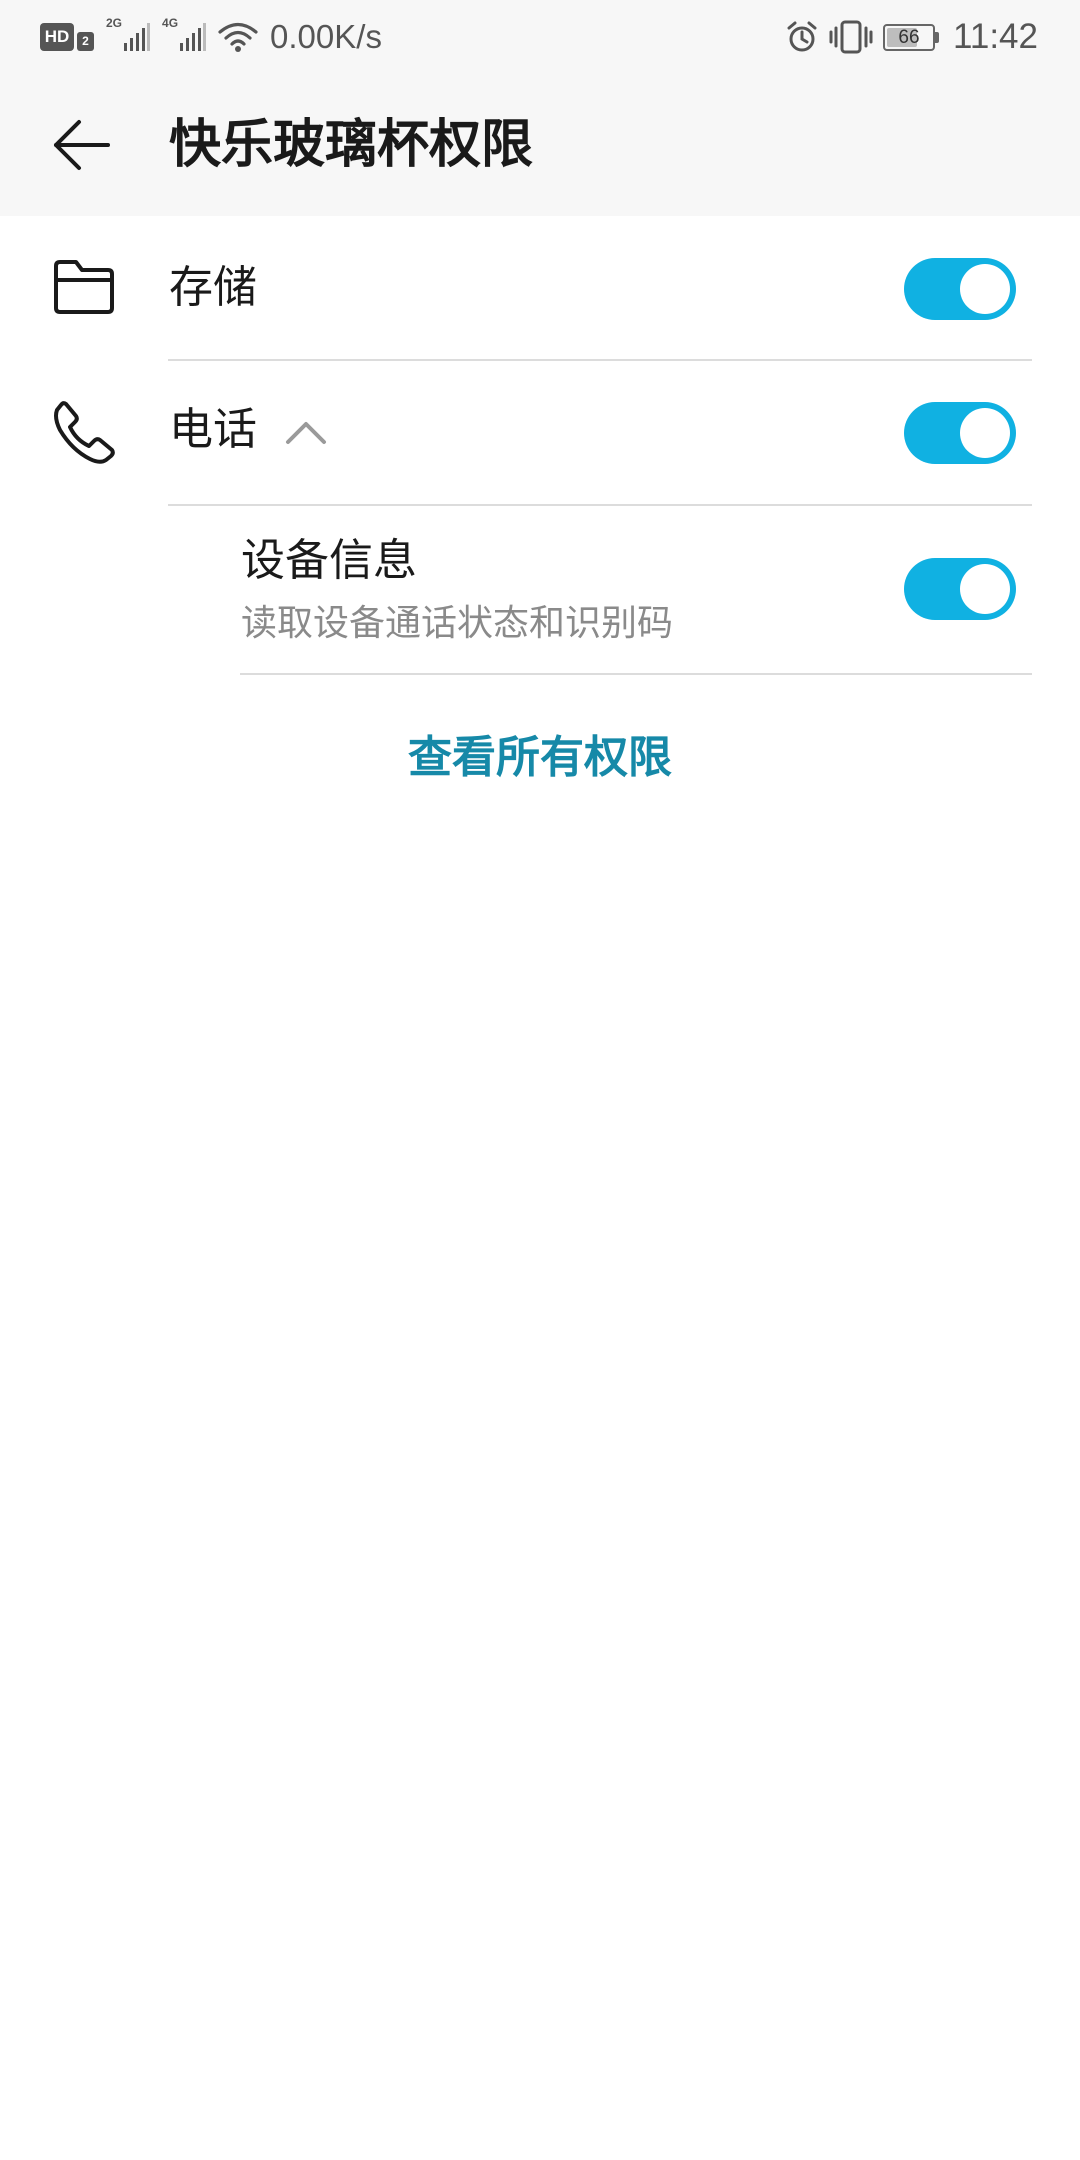 Image resolution: width=1080 pixels, height=2160 pixels. I want to click on status-left: HD 2 2G 4G 0.00K/s, so click(211, 37).